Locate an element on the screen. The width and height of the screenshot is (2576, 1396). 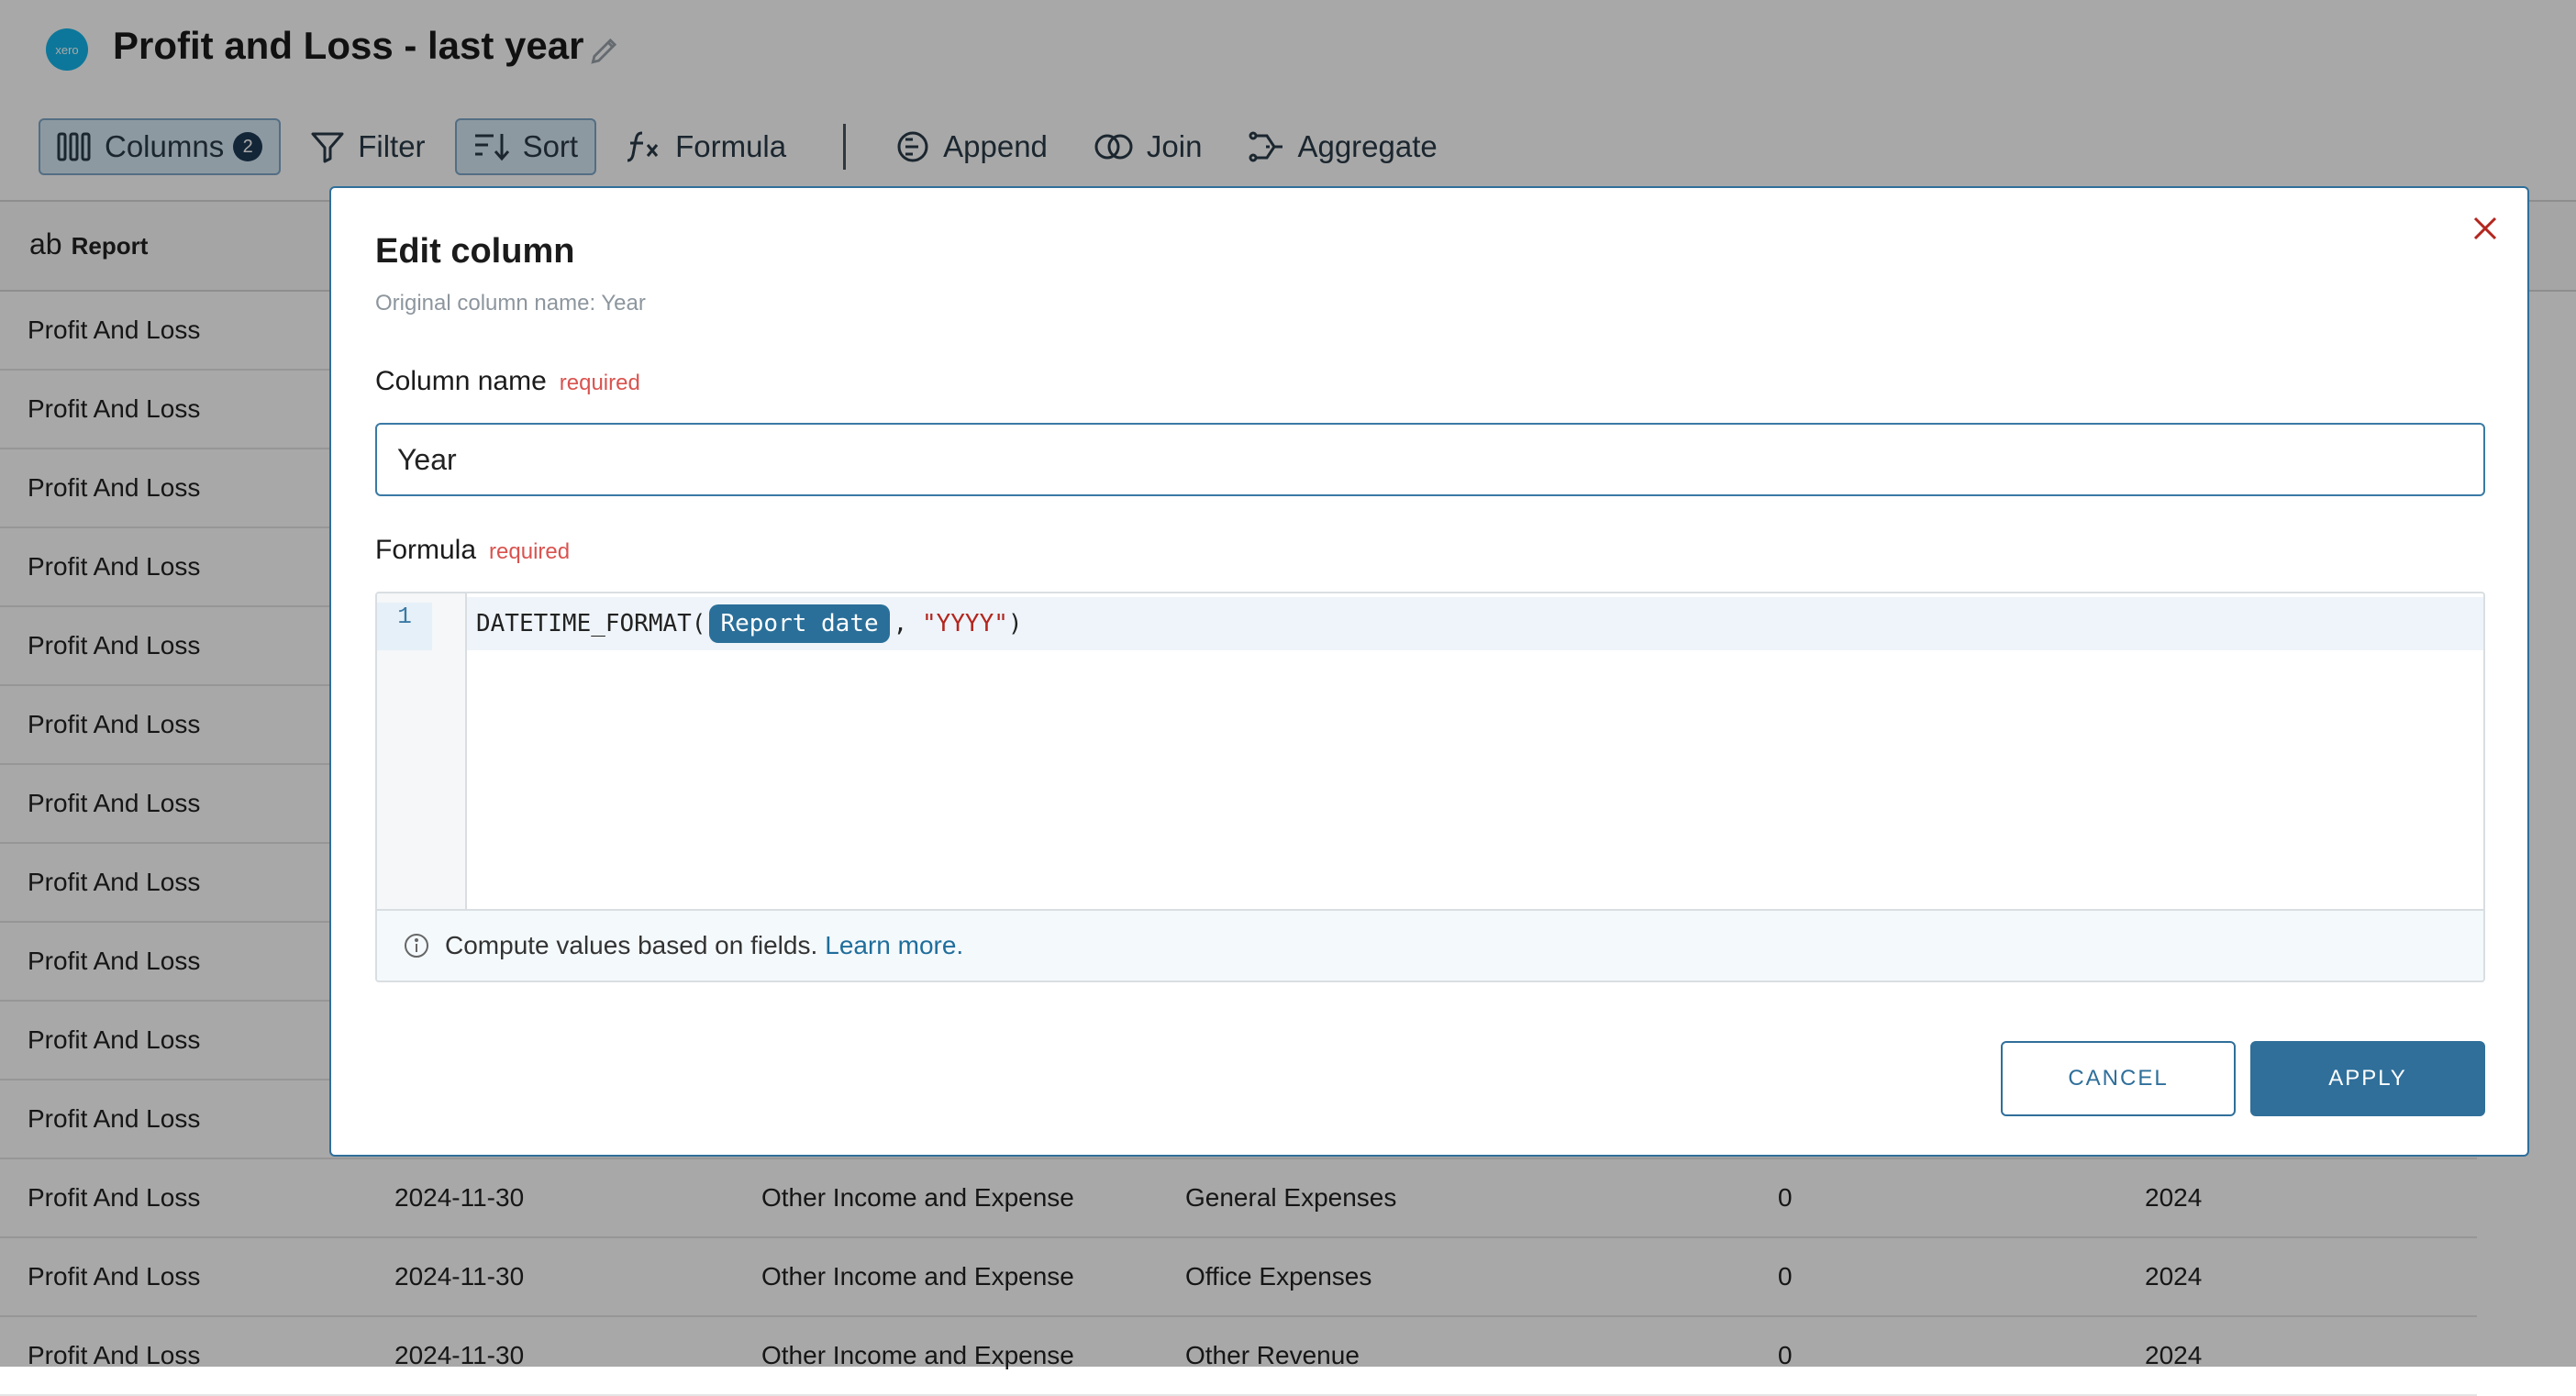
learn-more-link: Learn more. is located at coordinates (894, 945).